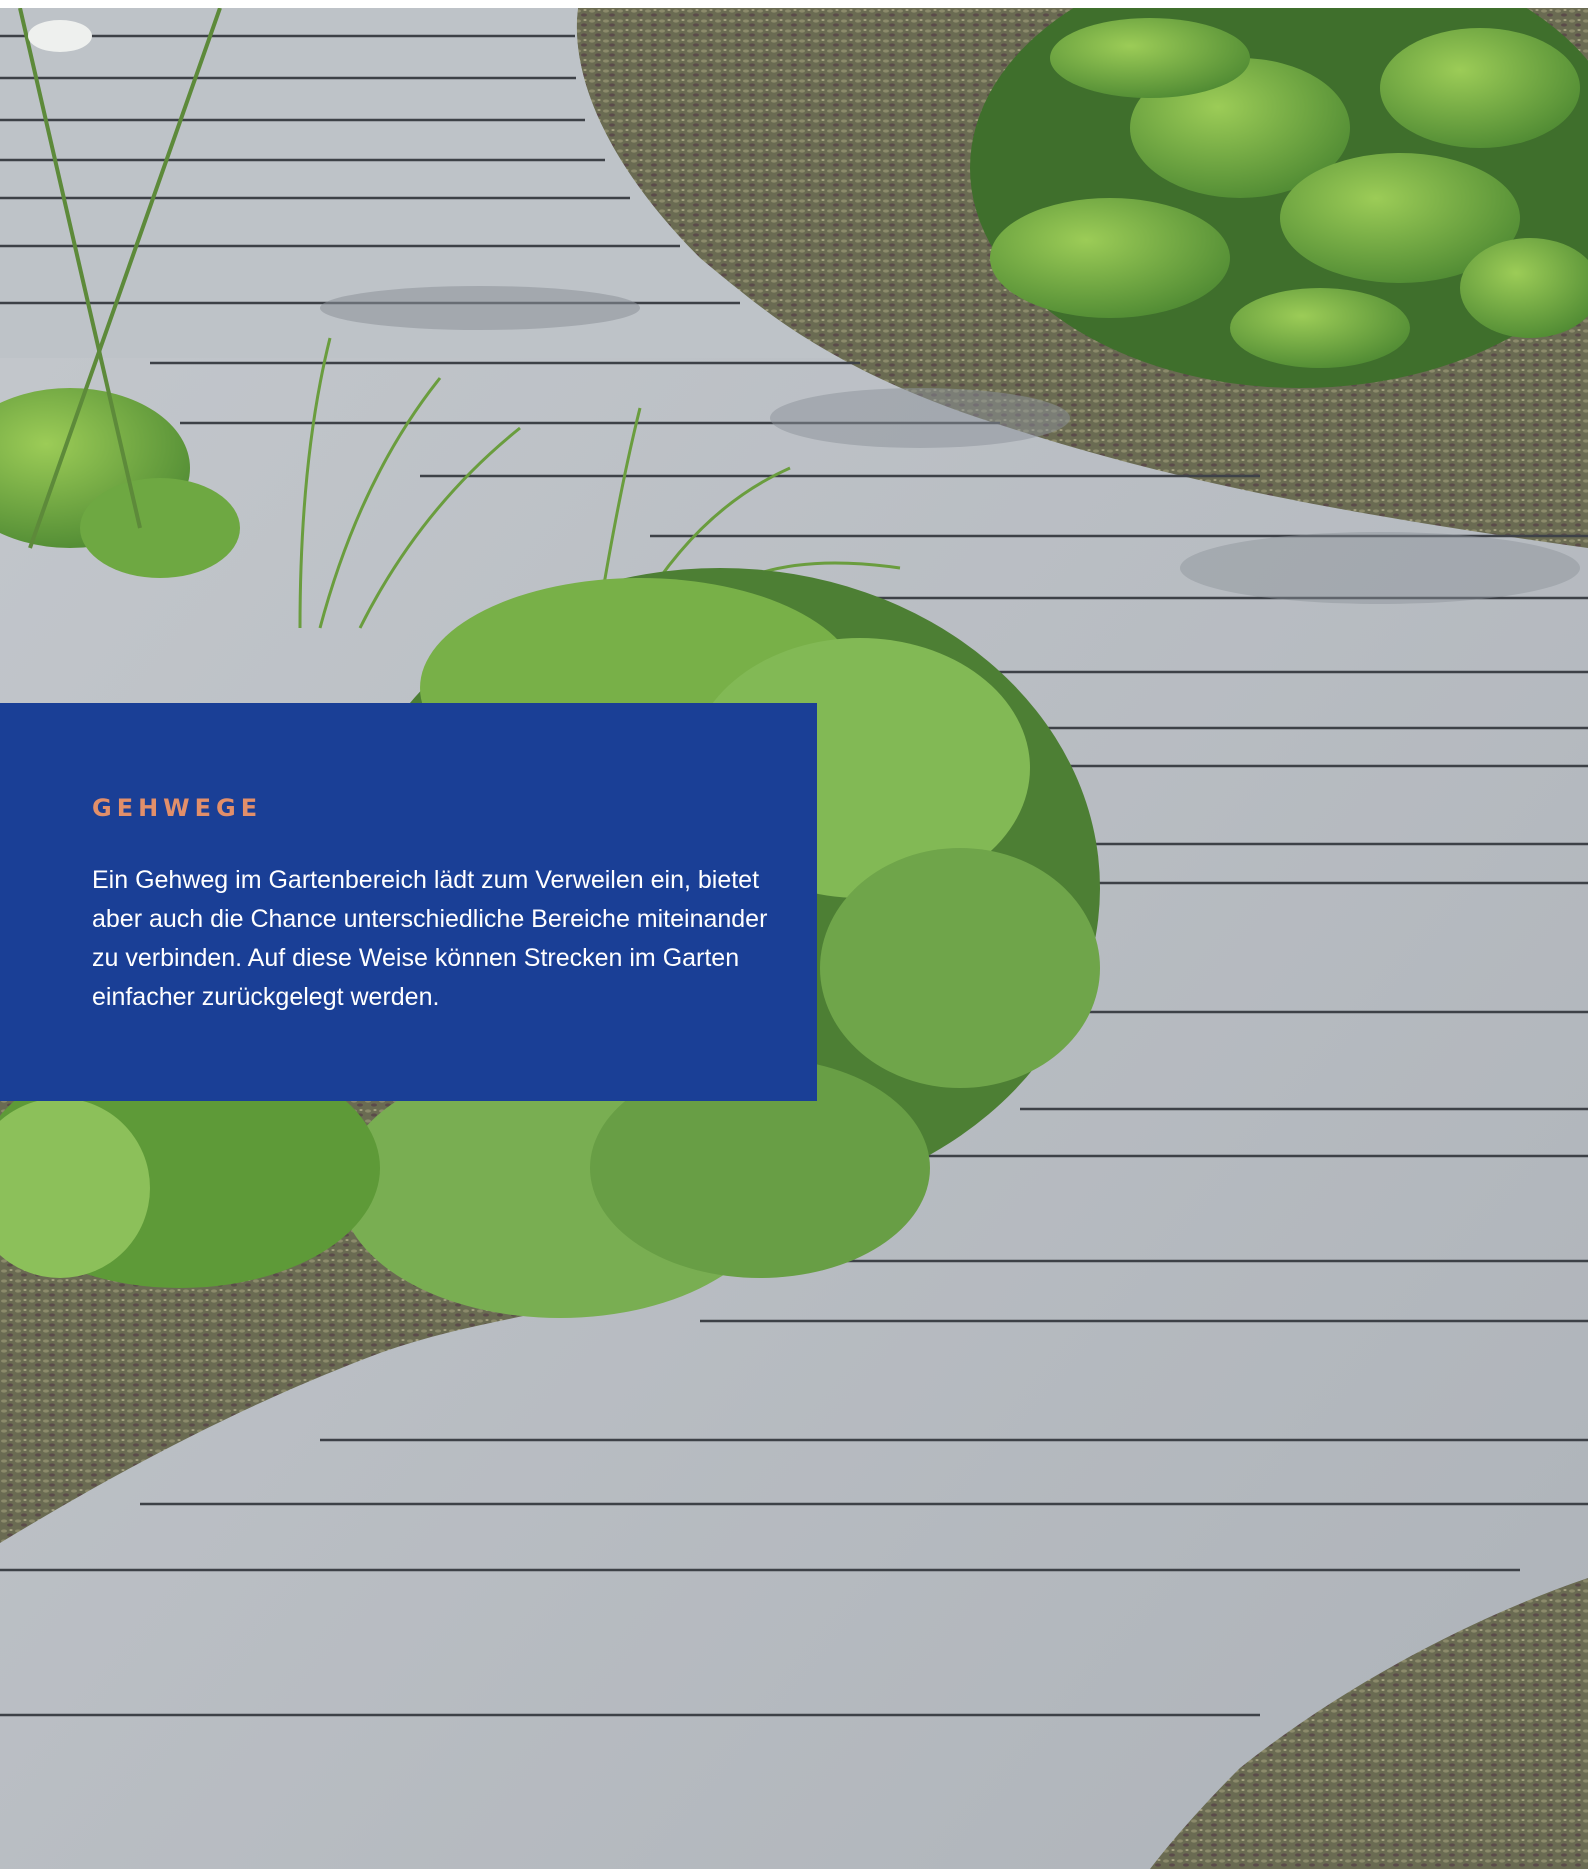 This screenshot has width=1588, height=1869. I want to click on section-title: GEHWEGE, so click(177, 808).